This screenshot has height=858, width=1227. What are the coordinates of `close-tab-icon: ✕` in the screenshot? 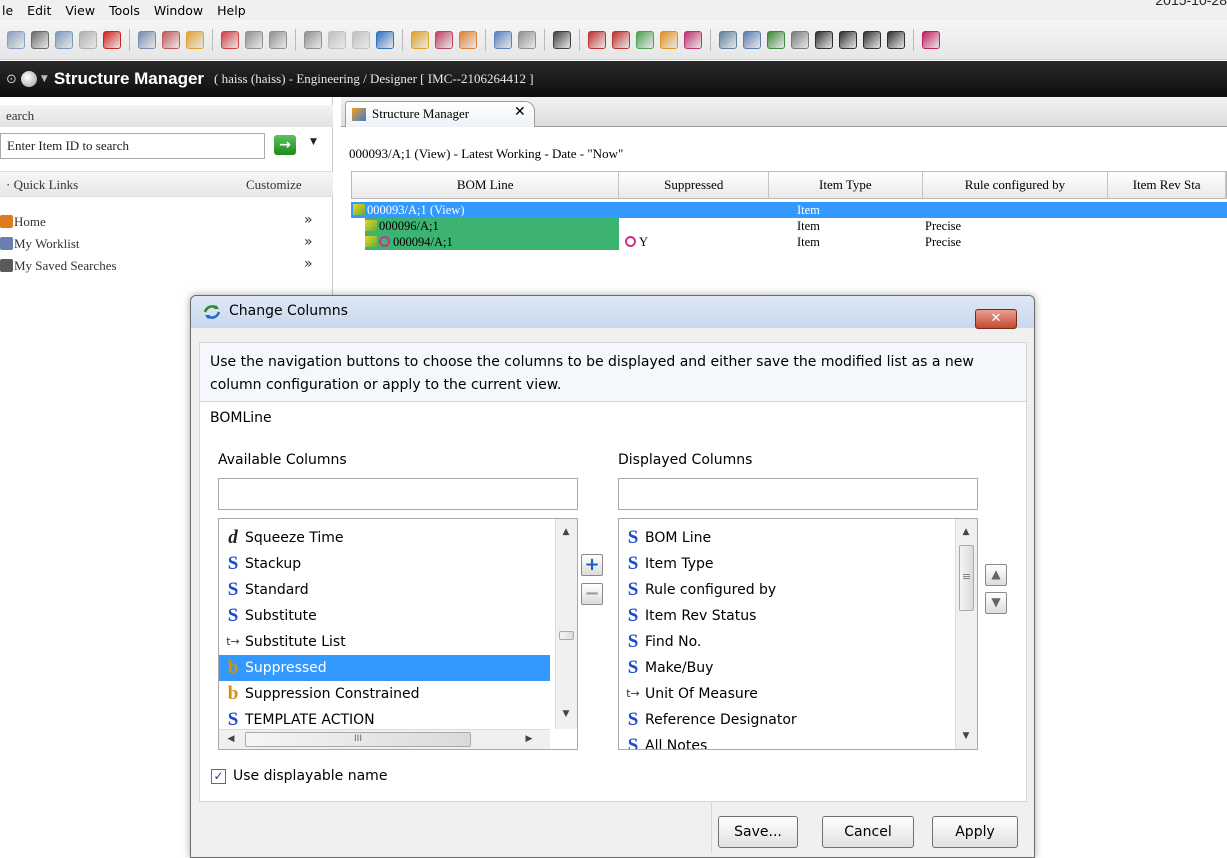 It's located at (520, 112).